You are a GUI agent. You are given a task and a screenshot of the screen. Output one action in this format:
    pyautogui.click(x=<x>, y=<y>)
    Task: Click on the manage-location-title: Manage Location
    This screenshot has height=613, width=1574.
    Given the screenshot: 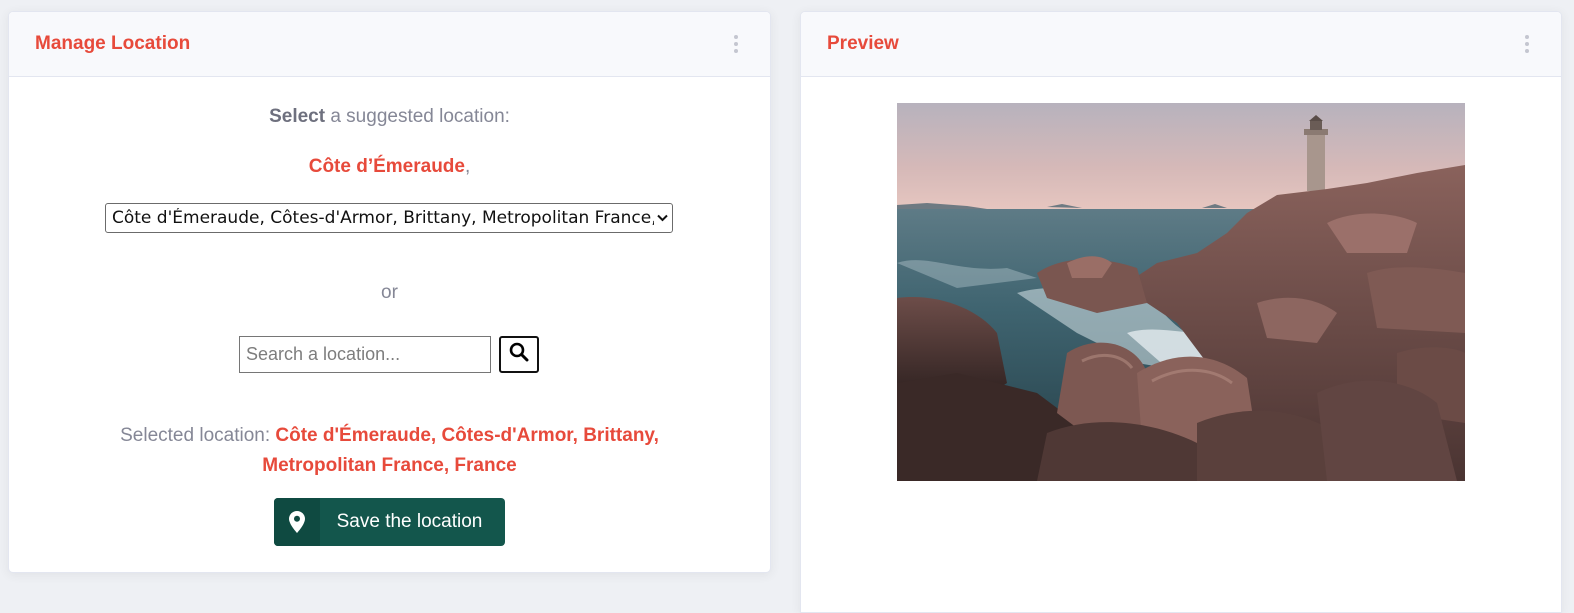 What is the action you would take?
    pyautogui.click(x=113, y=43)
    